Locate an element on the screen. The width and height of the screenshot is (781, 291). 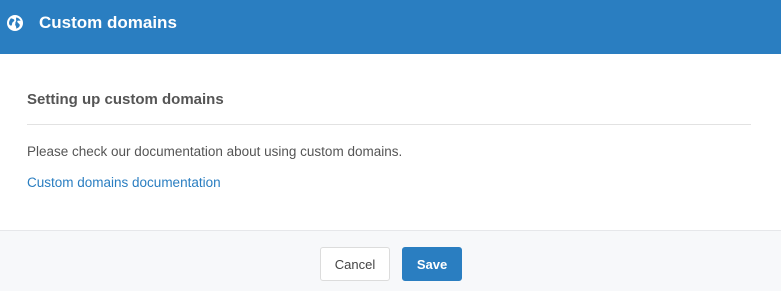
section-title: Setting up custom domains is located at coordinates (125, 99).